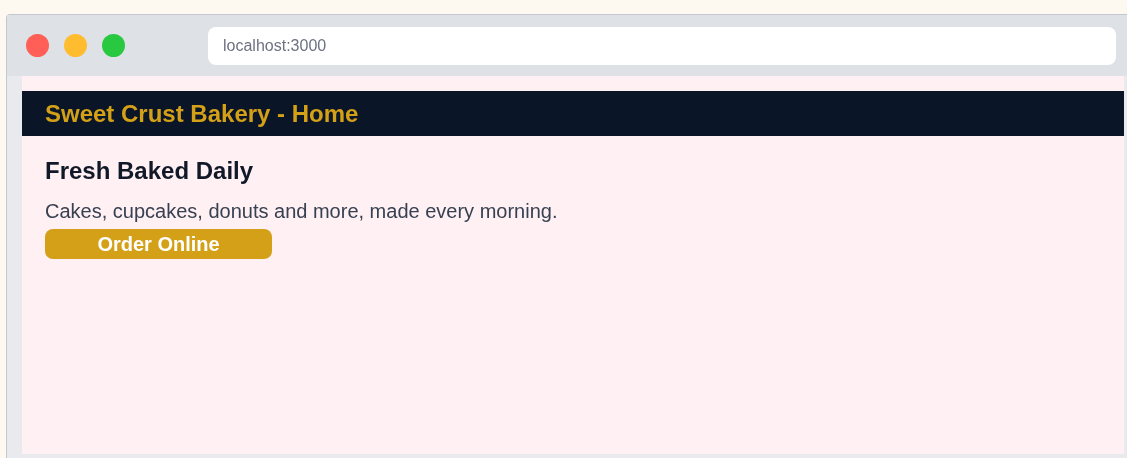 The image size is (1127, 458). Describe the element at coordinates (662, 45) in the screenshot. I see `address-bar: localhost:3000` at that location.